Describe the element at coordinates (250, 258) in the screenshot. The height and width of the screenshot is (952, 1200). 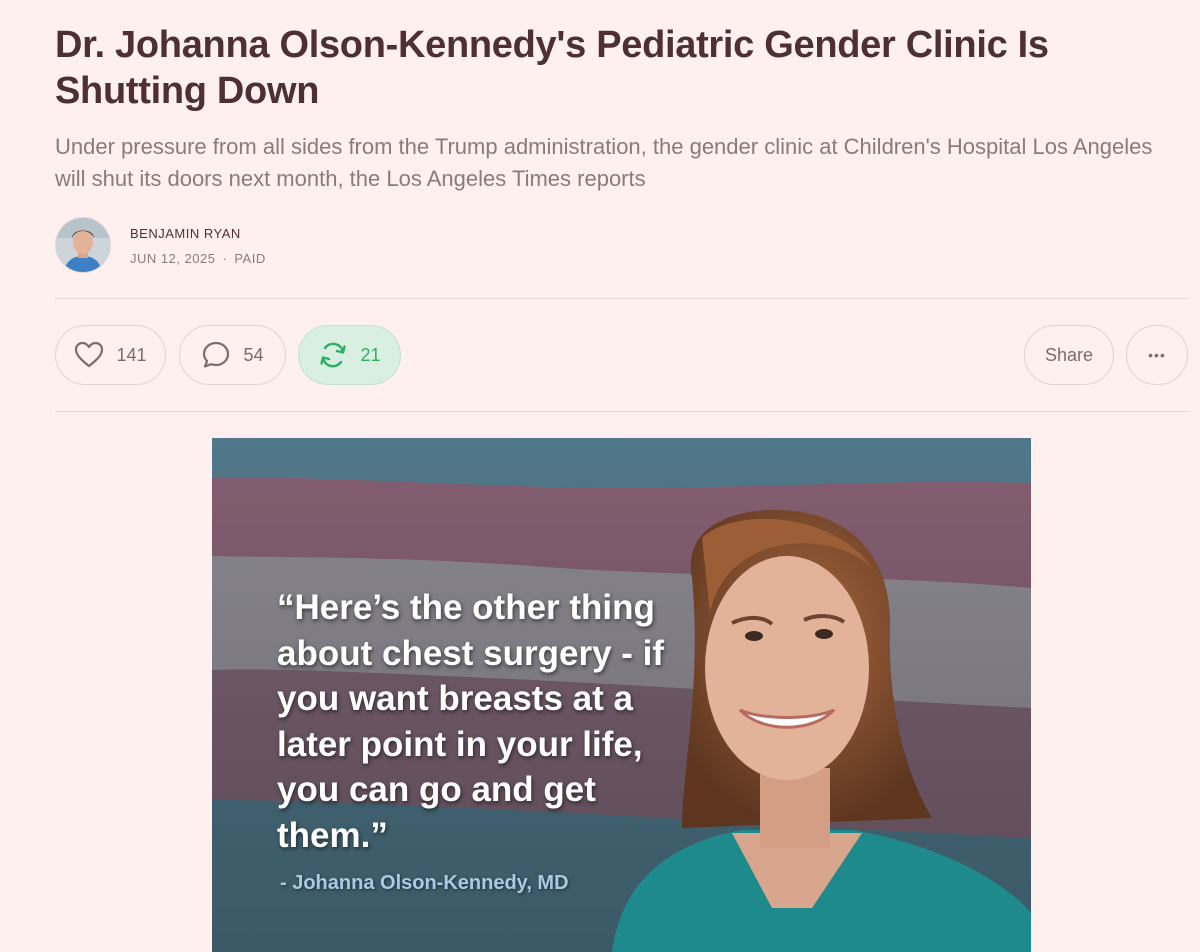
I see `access-label: PAID` at that location.